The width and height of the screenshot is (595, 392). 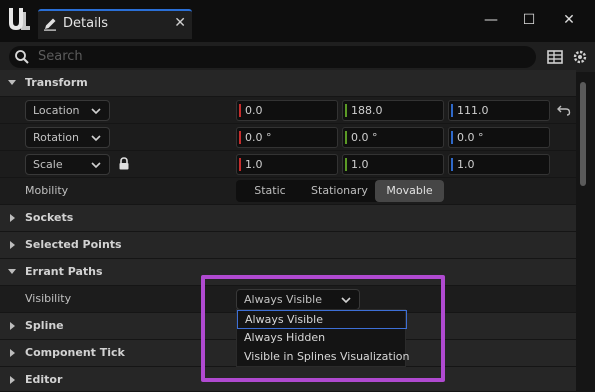 I want to click on category-label: Component Tick, so click(x=75, y=352).